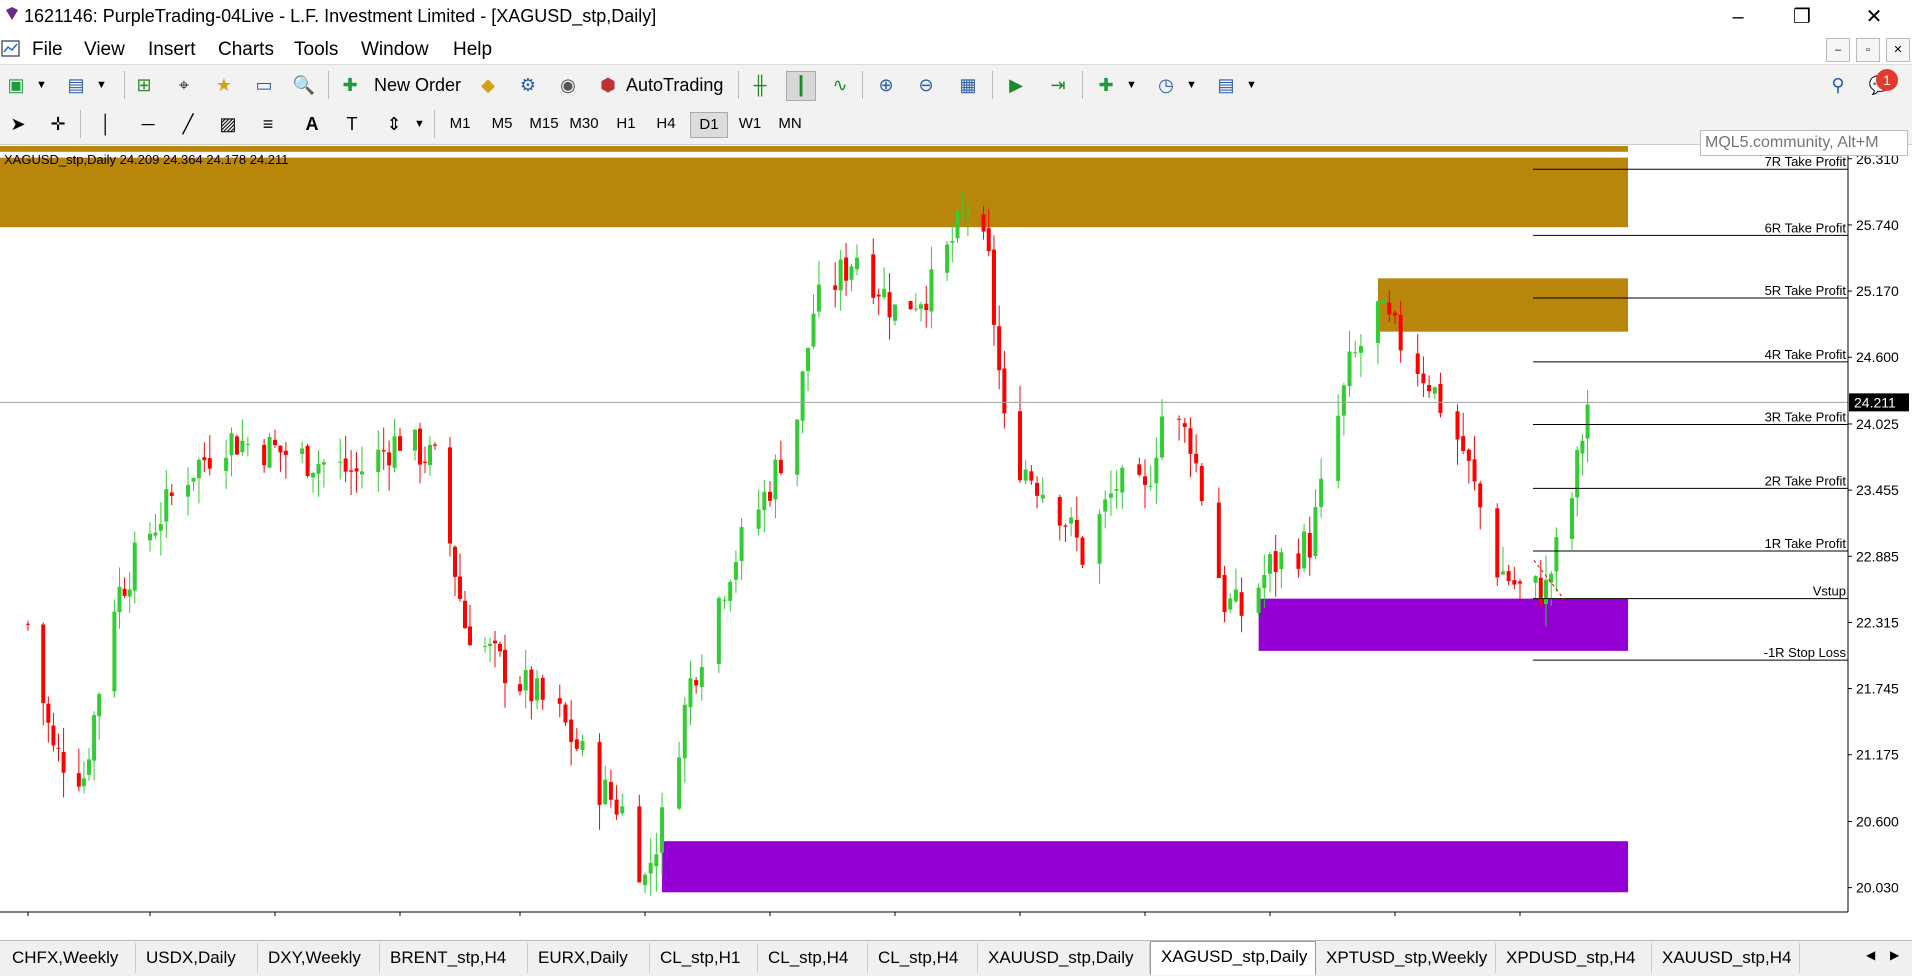 Image resolution: width=1912 pixels, height=976 pixels. I want to click on tabs-scroll-right-icon: ▶, so click(1894, 955).